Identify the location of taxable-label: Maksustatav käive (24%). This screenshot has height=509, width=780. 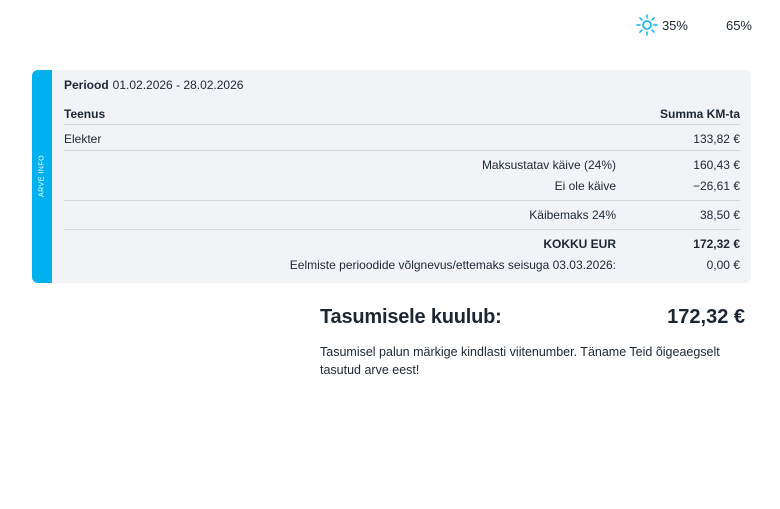
(548, 165).